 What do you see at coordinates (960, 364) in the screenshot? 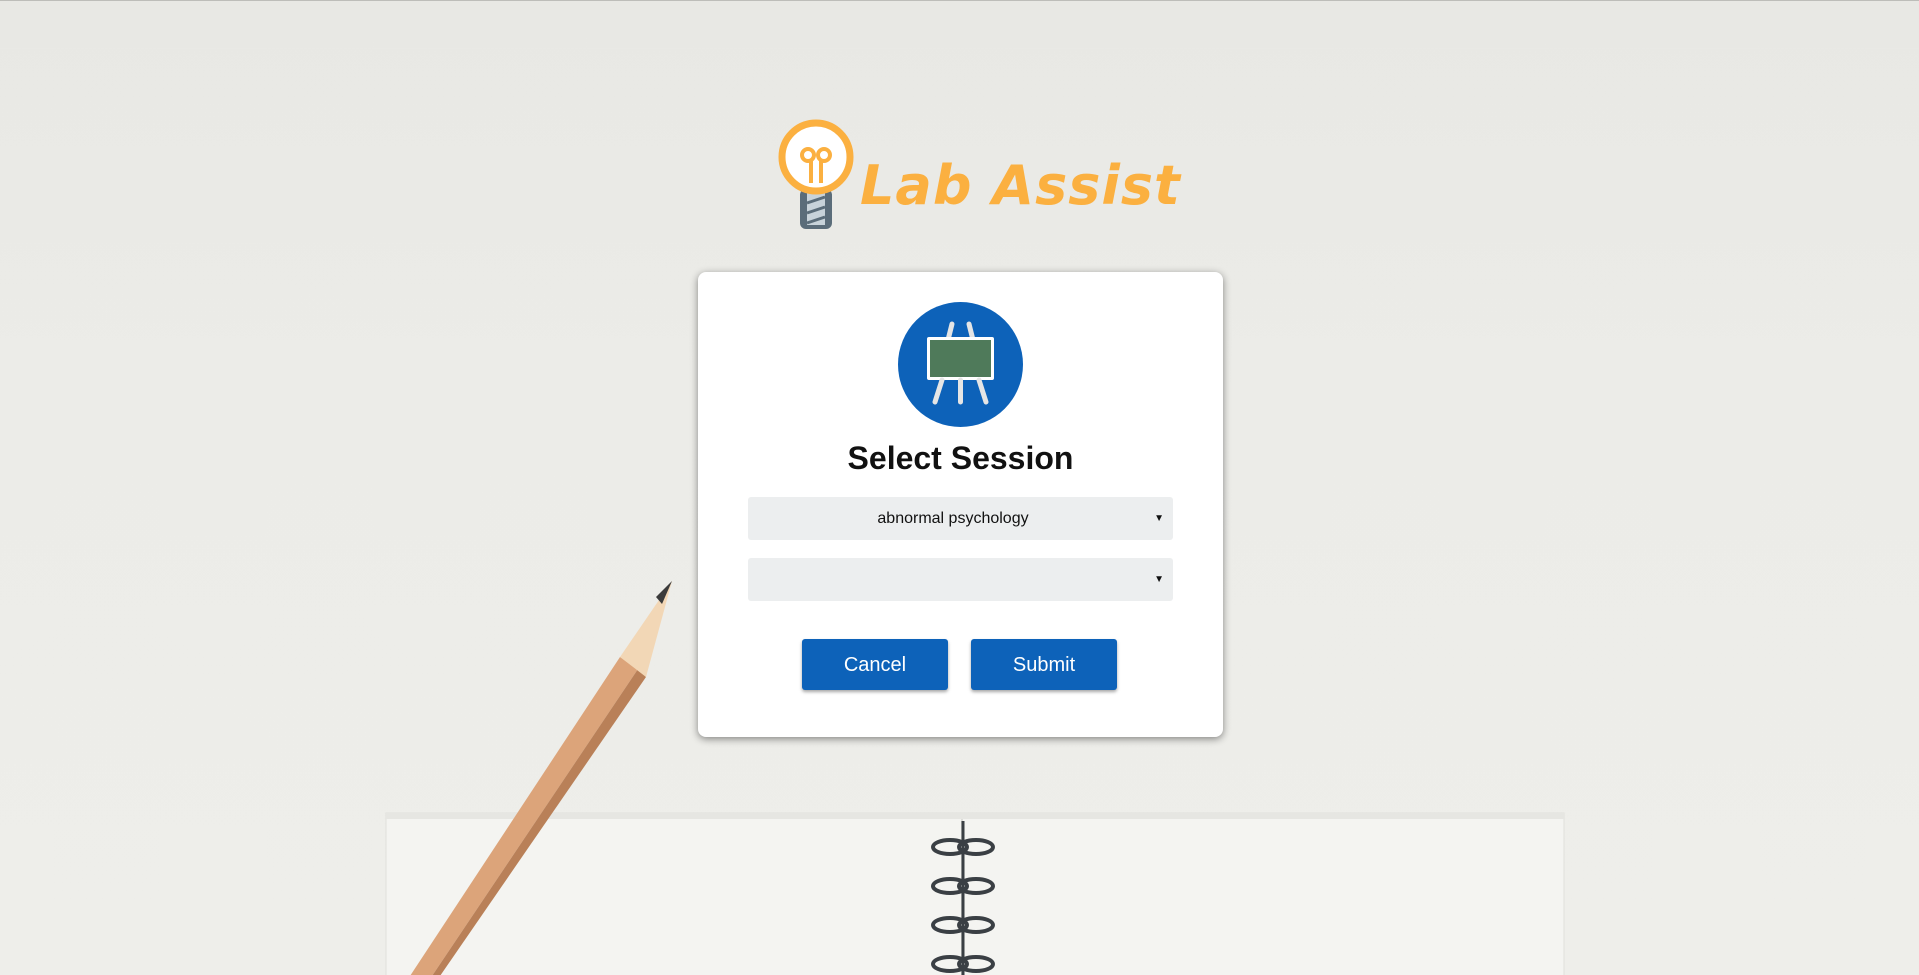
I see `presentation-easel-icon` at bounding box center [960, 364].